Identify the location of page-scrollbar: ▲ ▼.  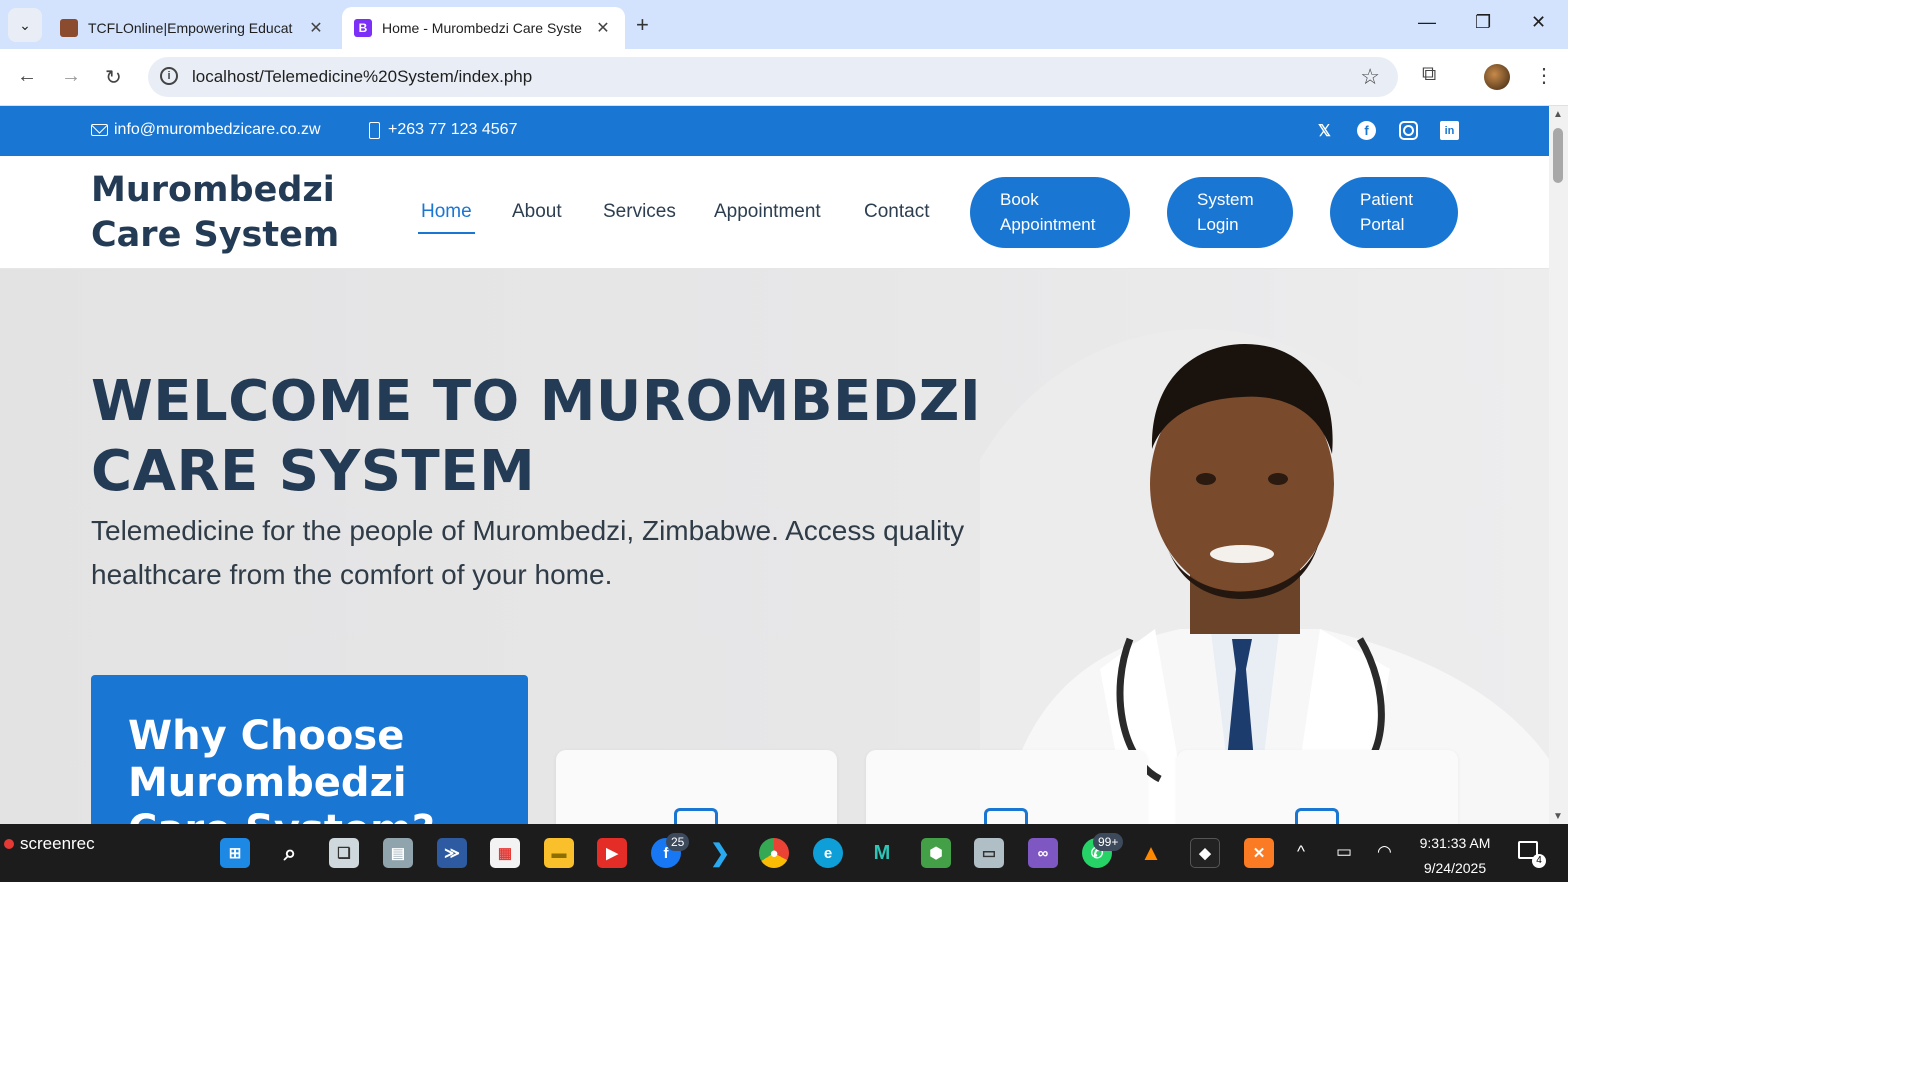
(1558, 465).